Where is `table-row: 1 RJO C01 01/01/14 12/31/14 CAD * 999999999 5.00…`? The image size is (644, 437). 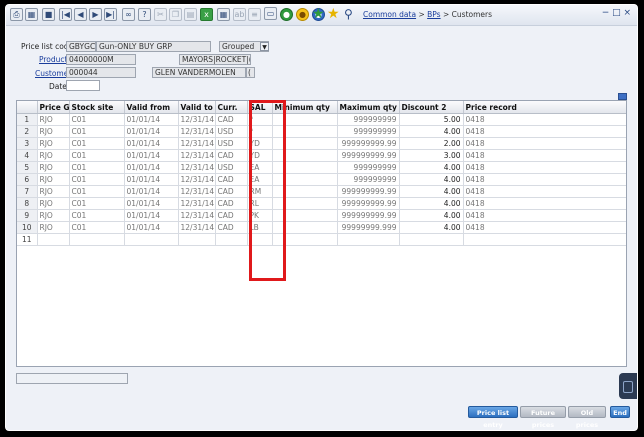
table-row: 1 RJO C01 01/01/14 12/31/14 CAD * 999999999 5.00… is located at coordinates (321, 119).